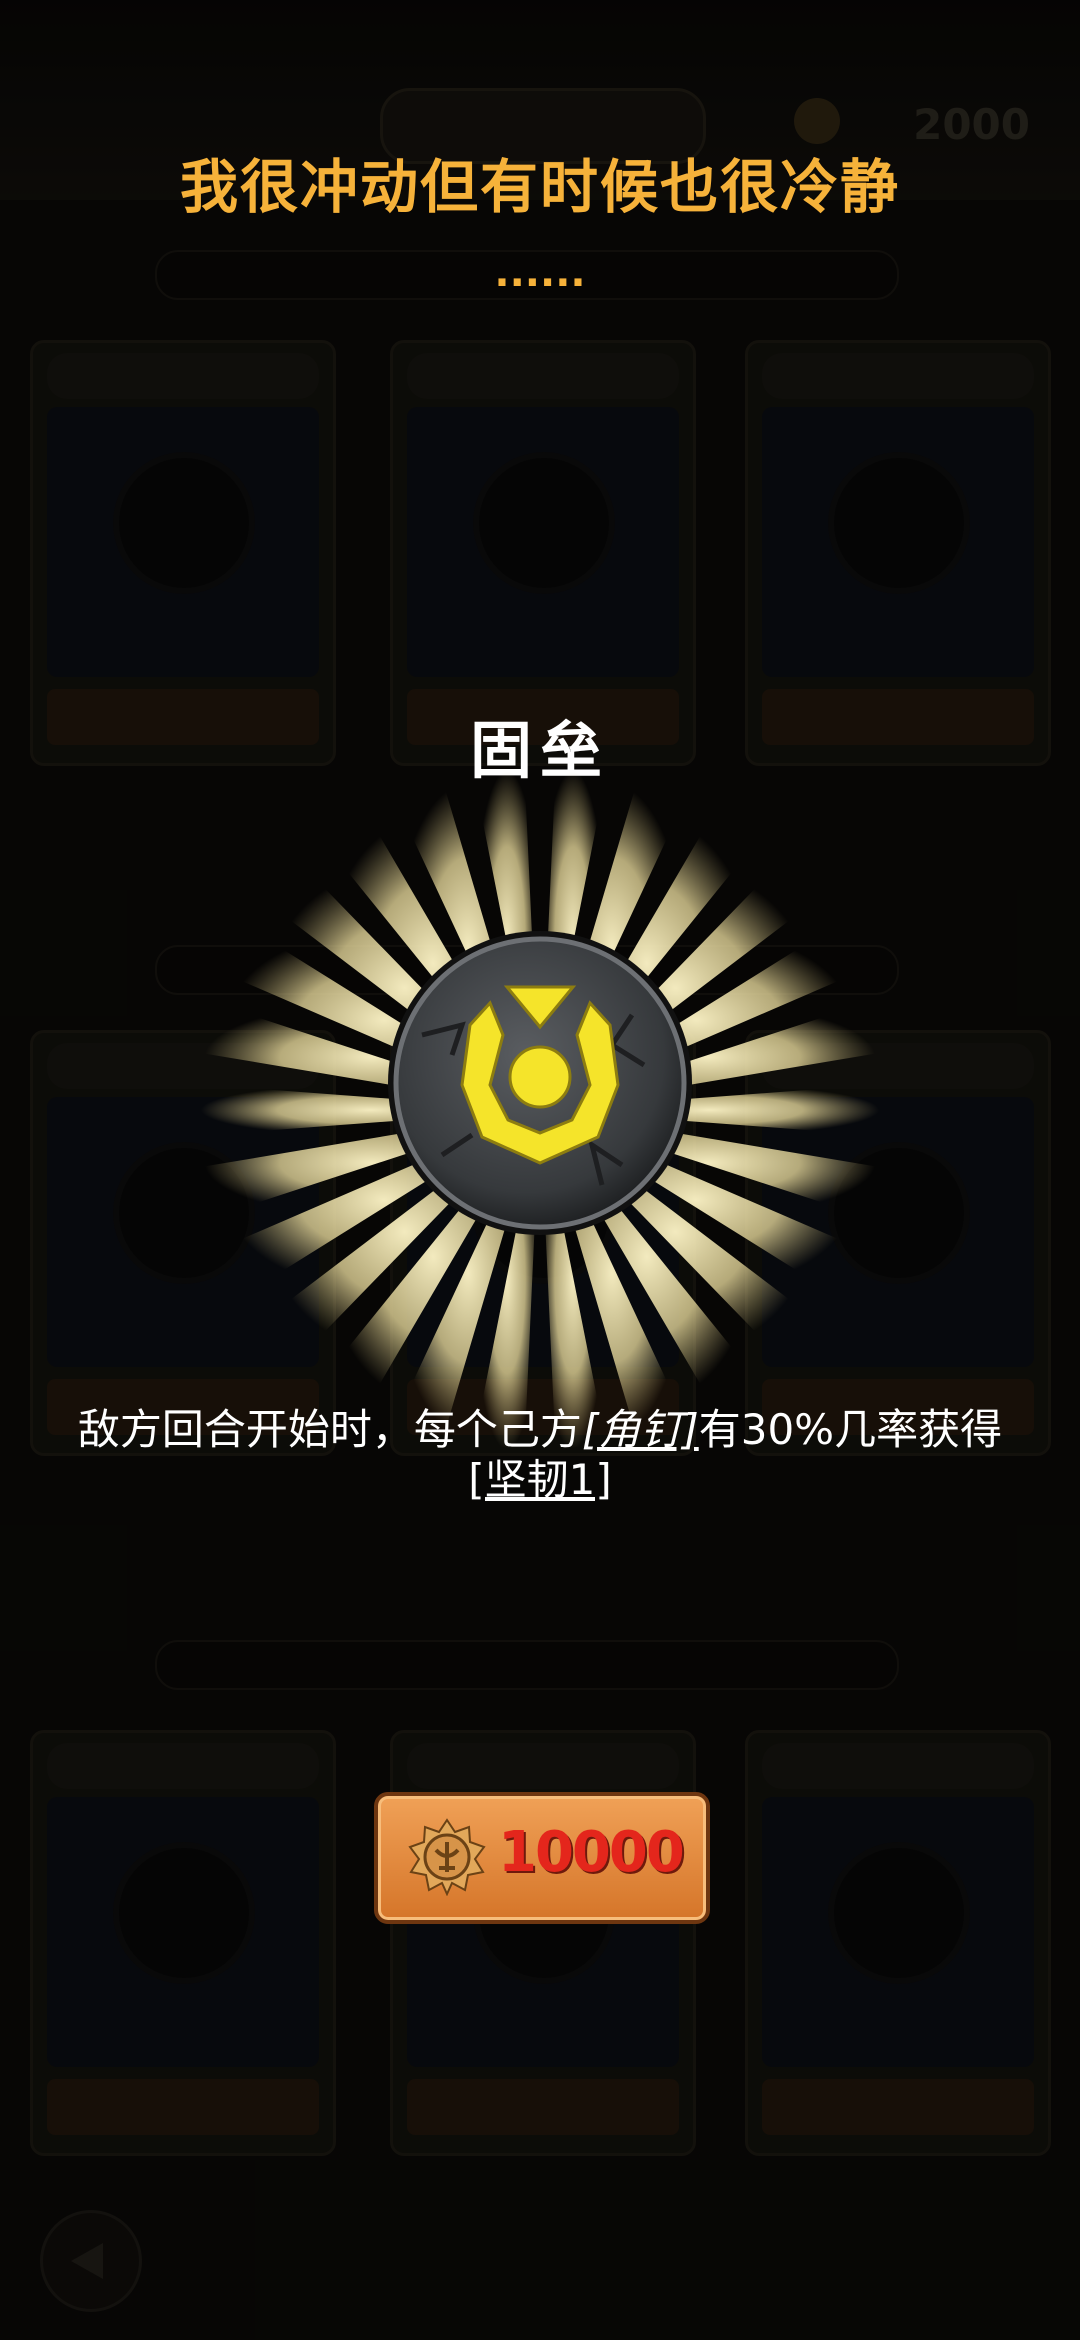 This screenshot has width=1080, height=2340. Describe the element at coordinates (591, 1852) in the screenshot. I see `cost-value: 10000` at that location.